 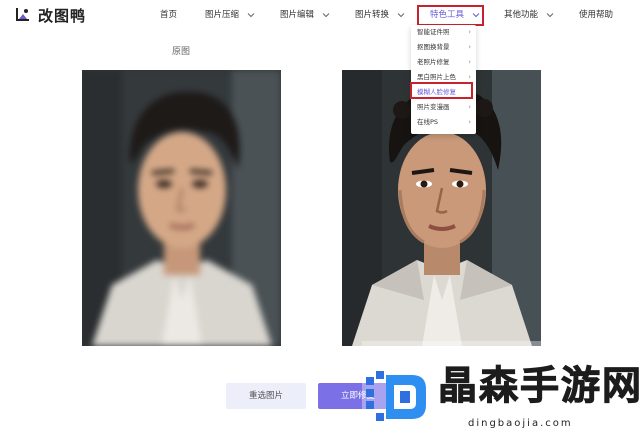 What do you see at coordinates (181, 52) in the screenshot?
I see `original-image-label: 原图` at bounding box center [181, 52].